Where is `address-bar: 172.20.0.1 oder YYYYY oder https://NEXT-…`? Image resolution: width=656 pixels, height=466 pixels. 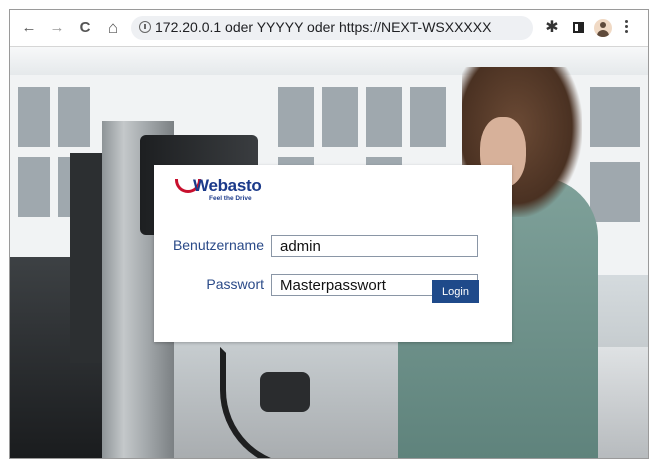
address-bar: 172.20.0.1 oder YYYYY oder https://NEXT-… is located at coordinates (332, 28).